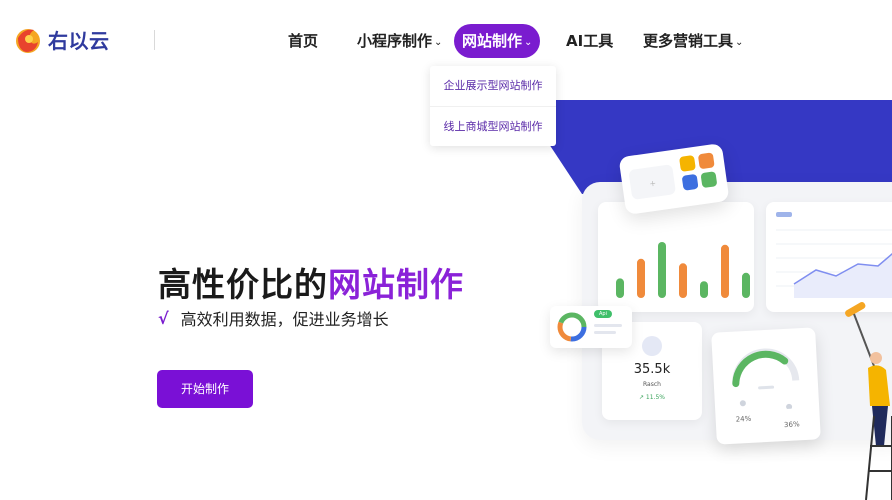 This screenshot has width=892, height=500. Describe the element at coordinates (446, 41) in the screenshot. I see `main-nav: 首页 小程序制作 ⌄ 网站制作 ⌄ AI工具 更多营销工具 ⌄` at that location.